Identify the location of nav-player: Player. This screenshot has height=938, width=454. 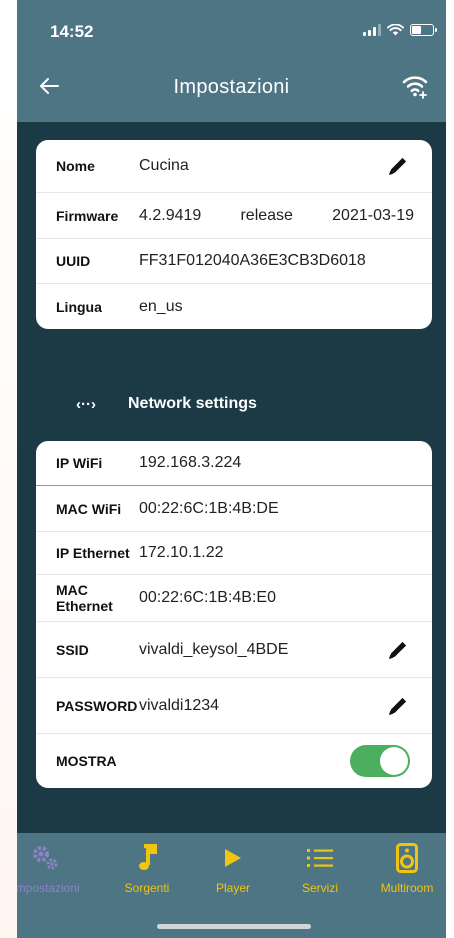
(233, 873).